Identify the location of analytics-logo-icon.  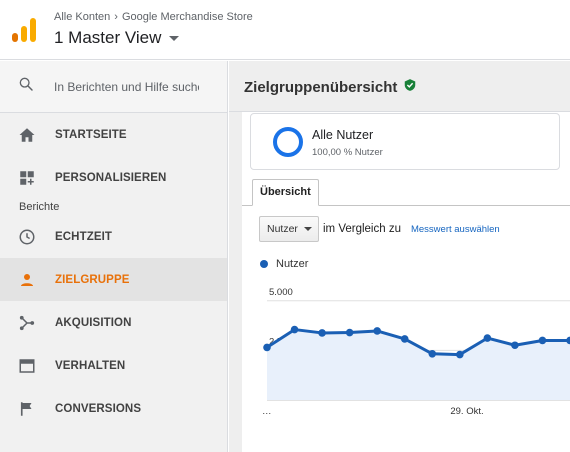
(24, 30).